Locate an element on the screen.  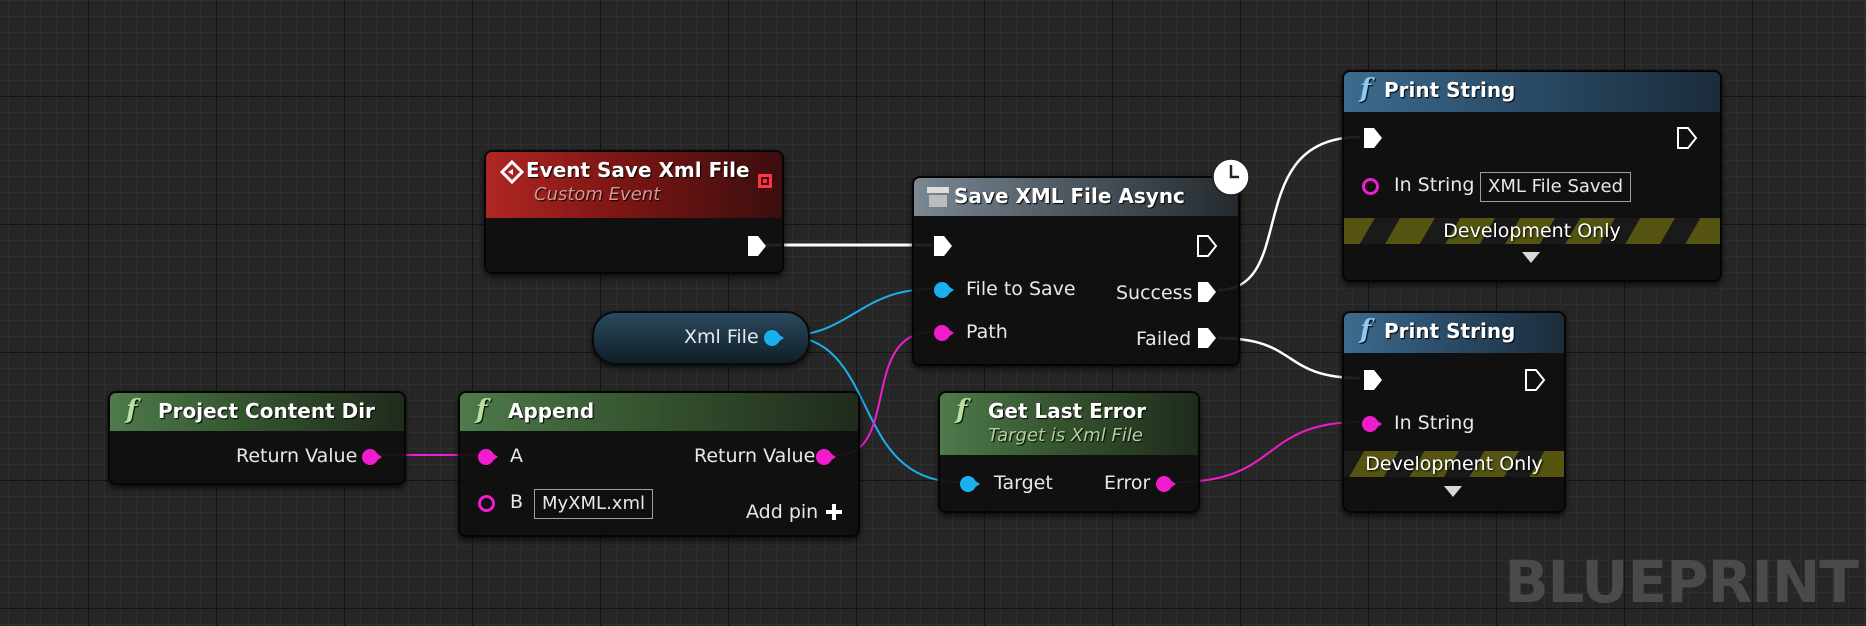
node-title: Event Save Xml File is located at coordinates (638, 170).